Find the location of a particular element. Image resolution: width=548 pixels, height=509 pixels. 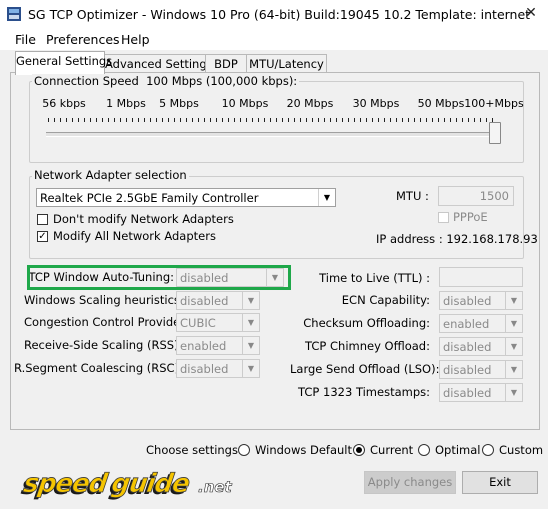

speed-slider-track is located at coordinates (272, 134).